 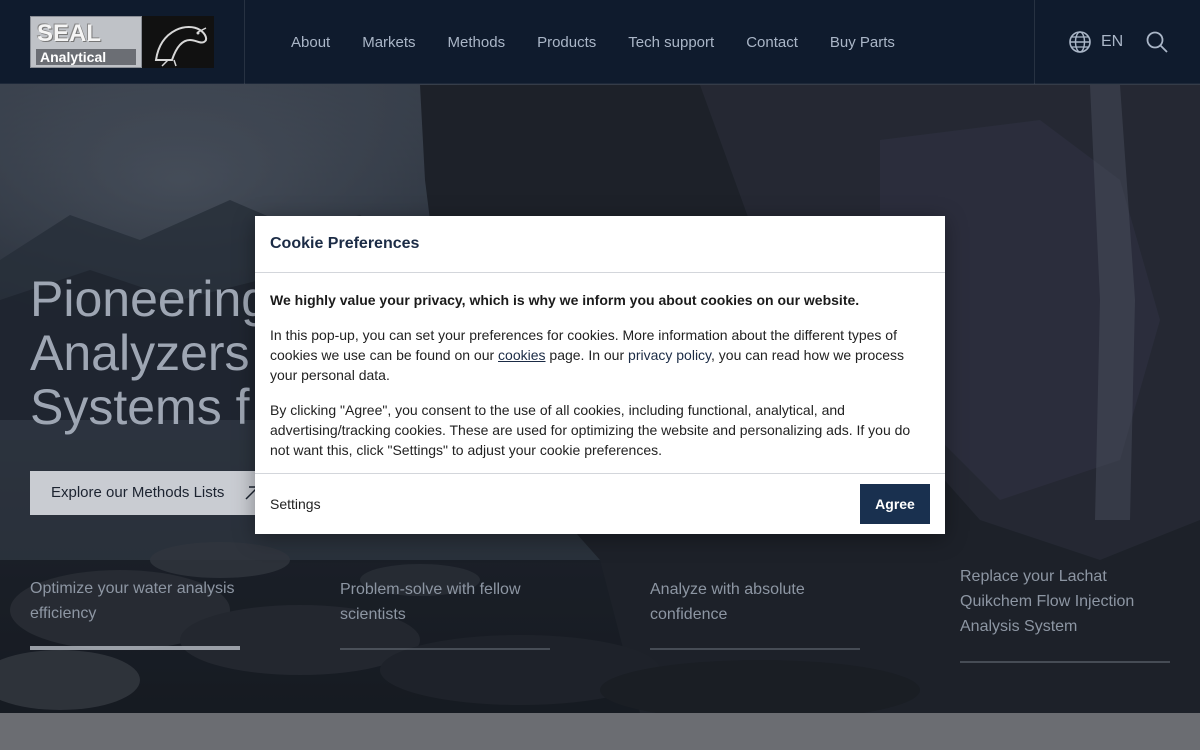 I want to click on agree-button: Agree, so click(x=895, y=504).